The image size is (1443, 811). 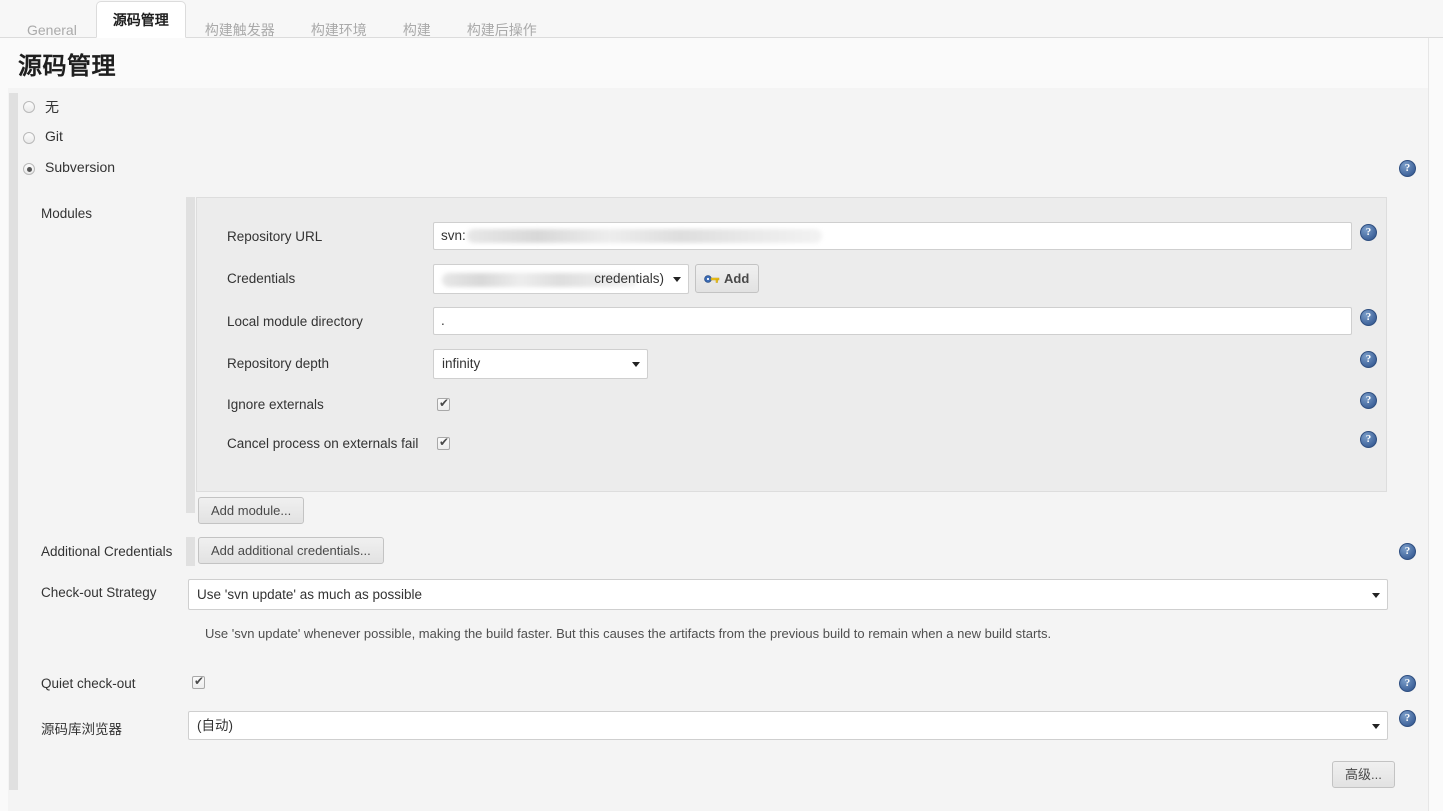 What do you see at coordinates (275, 236) in the screenshot?
I see `repository-url-label: Repository URL` at bounding box center [275, 236].